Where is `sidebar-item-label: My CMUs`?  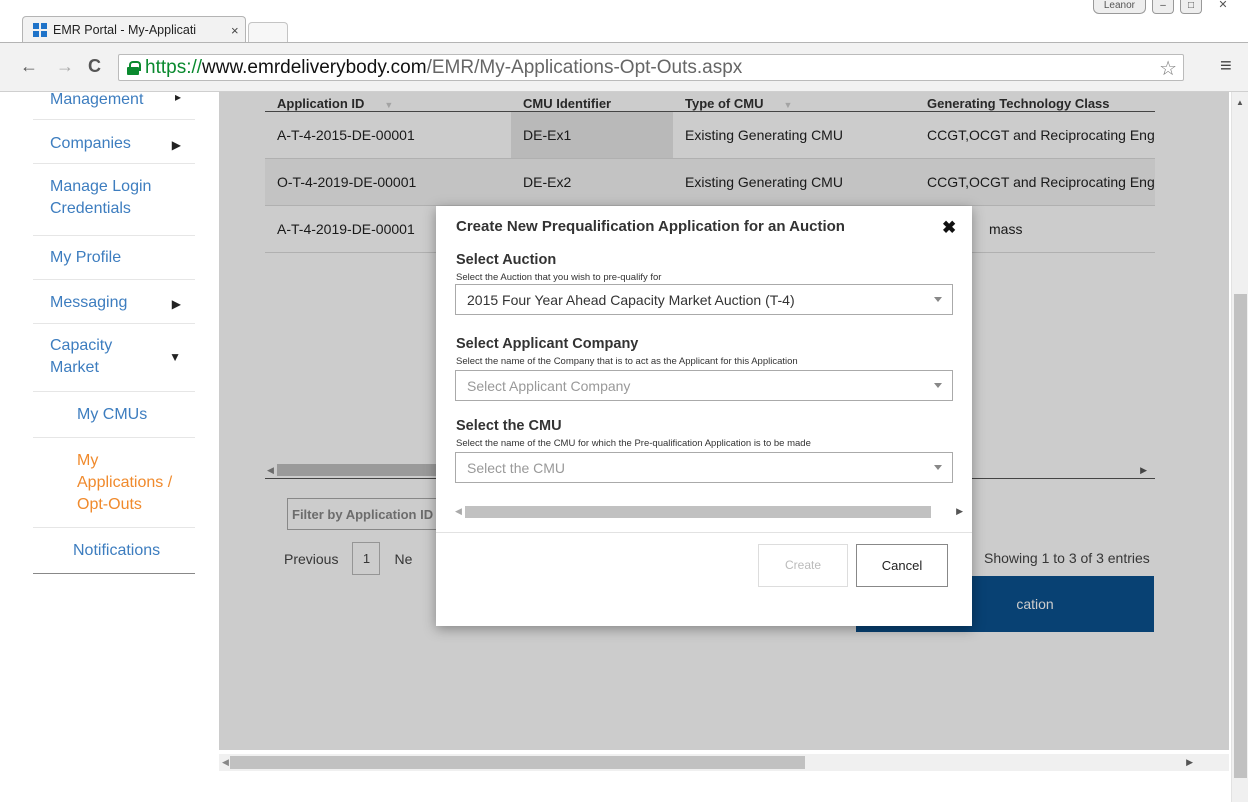 sidebar-item-label: My CMUs is located at coordinates (112, 414).